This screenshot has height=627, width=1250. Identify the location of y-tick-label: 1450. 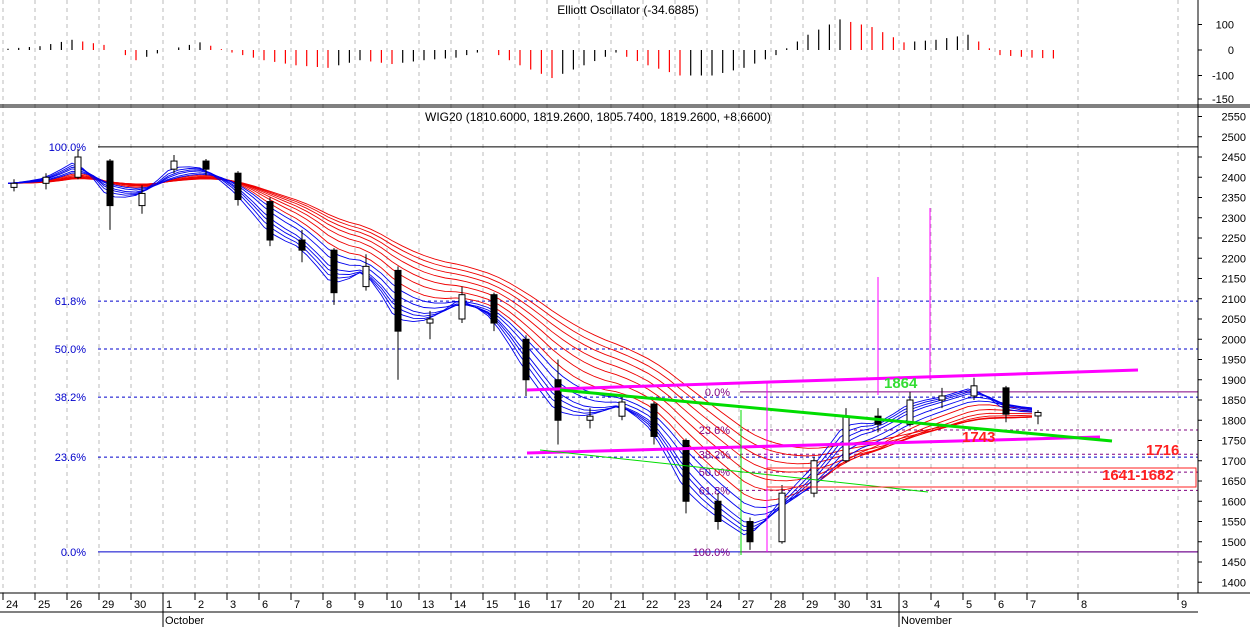
(1234, 563).